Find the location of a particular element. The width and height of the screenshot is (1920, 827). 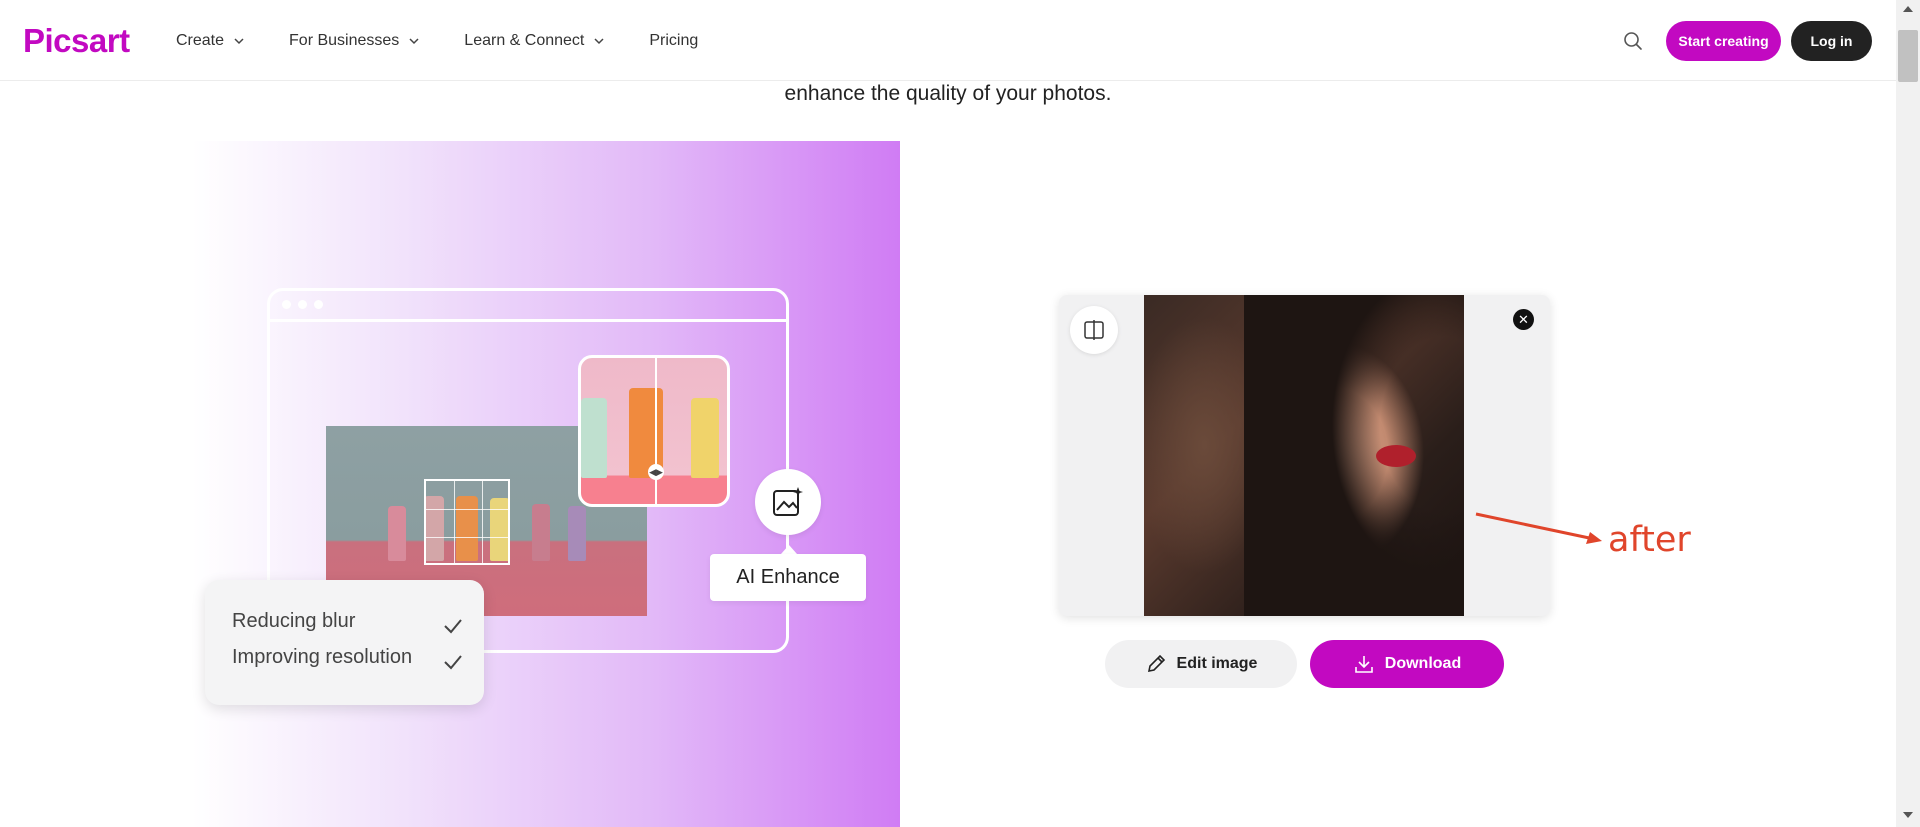

nav-item-create: Create is located at coordinates (210, 41).